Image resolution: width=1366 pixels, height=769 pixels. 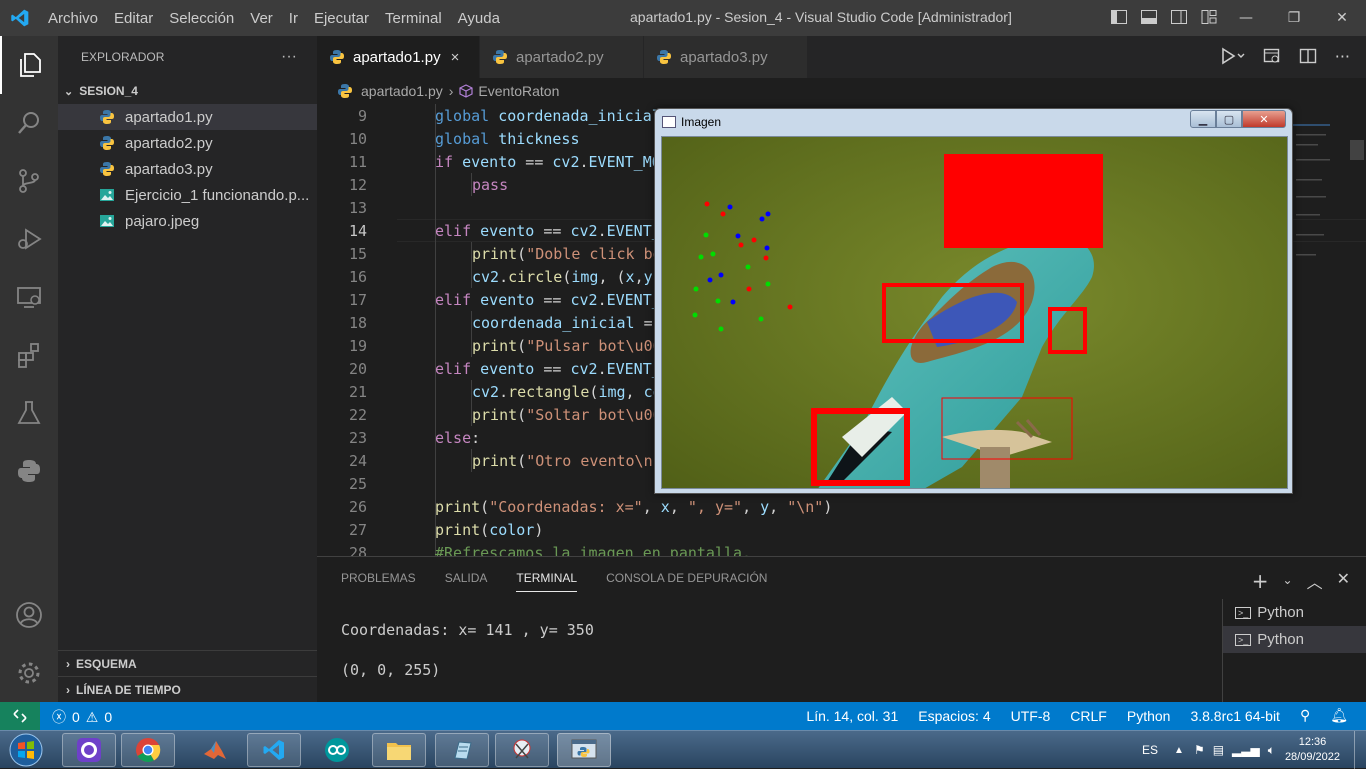 What do you see at coordinates (462, 750) in the screenshot?
I see `taskbar-notepad-icon` at bounding box center [462, 750].